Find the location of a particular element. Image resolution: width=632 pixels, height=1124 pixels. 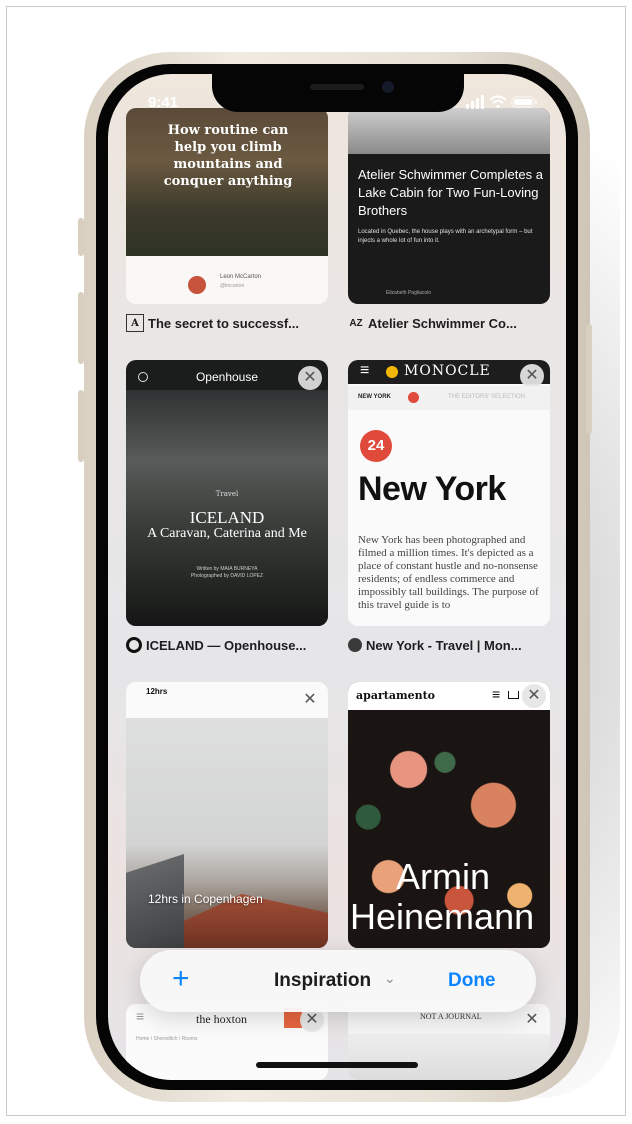

tab-overlay-line-1: Armin is located at coordinates (443, 876).